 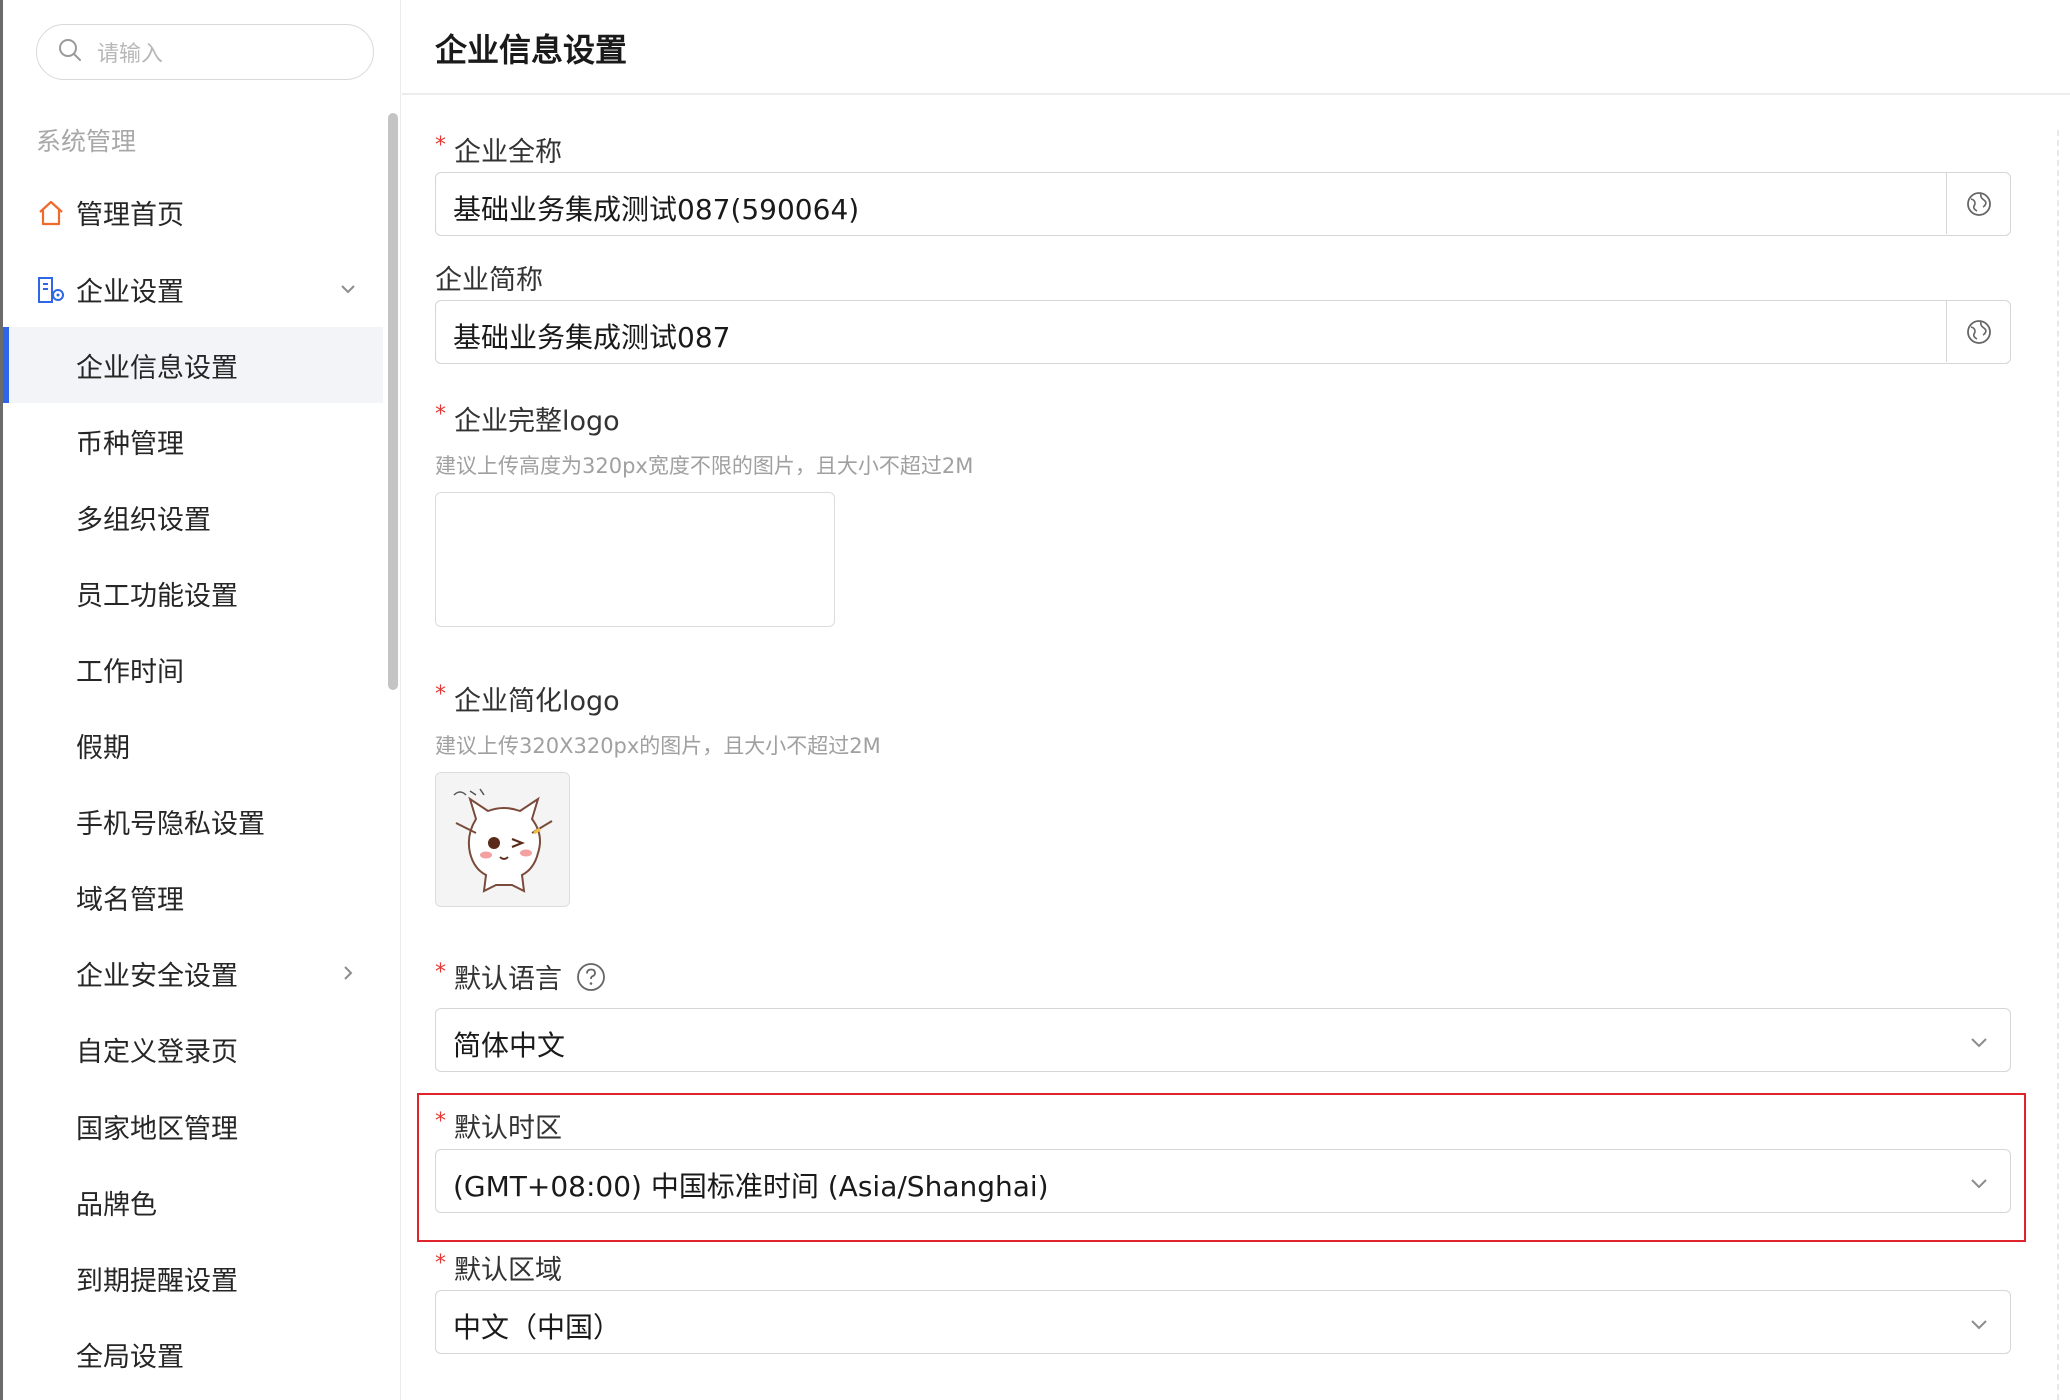 What do you see at coordinates (86, 141) in the screenshot?
I see `sidebar-section-title: 系统管理` at bounding box center [86, 141].